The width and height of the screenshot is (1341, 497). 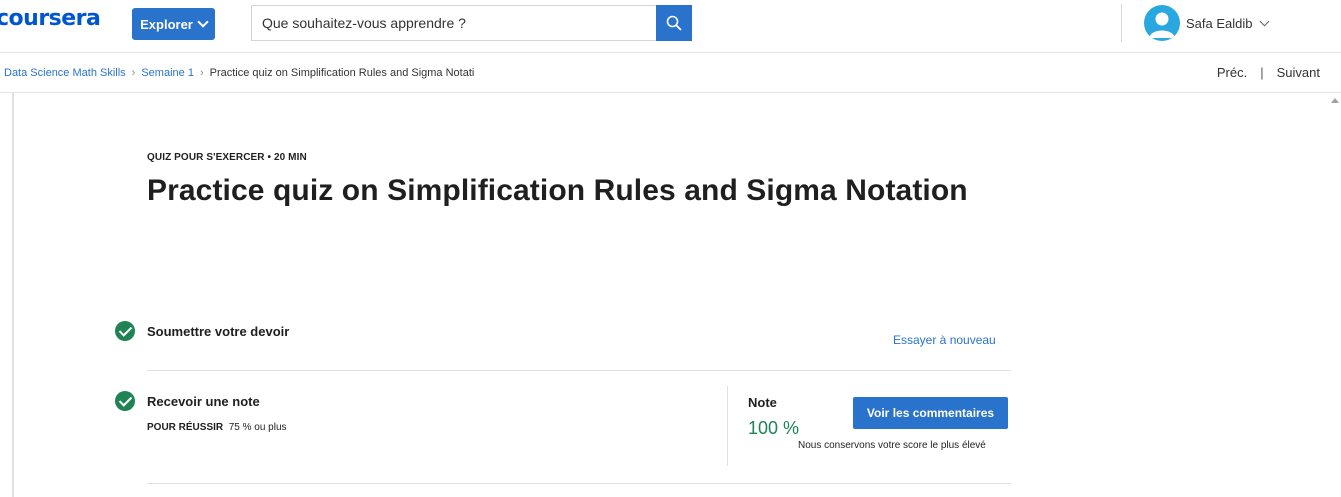 What do you see at coordinates (1298, 72) in the screenshot?
I see `next-link: Suivant` at bounding box center [1298, 72].